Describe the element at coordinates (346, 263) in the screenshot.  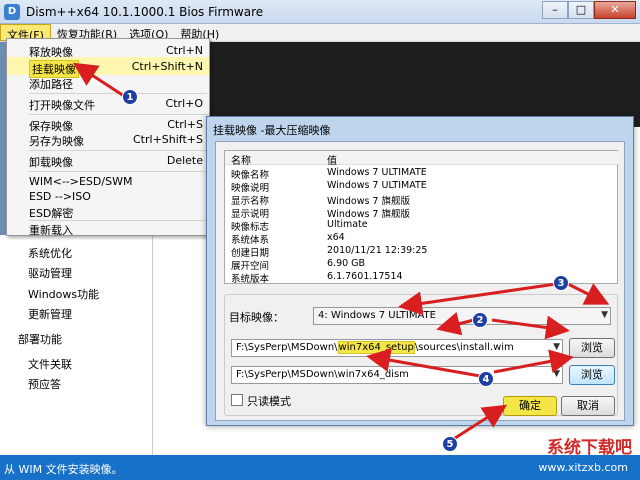
I see `cell-value: 6.90 GB` at that location.